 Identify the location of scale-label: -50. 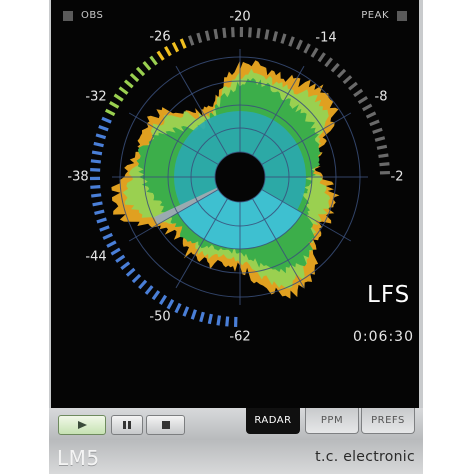
(160, 317).